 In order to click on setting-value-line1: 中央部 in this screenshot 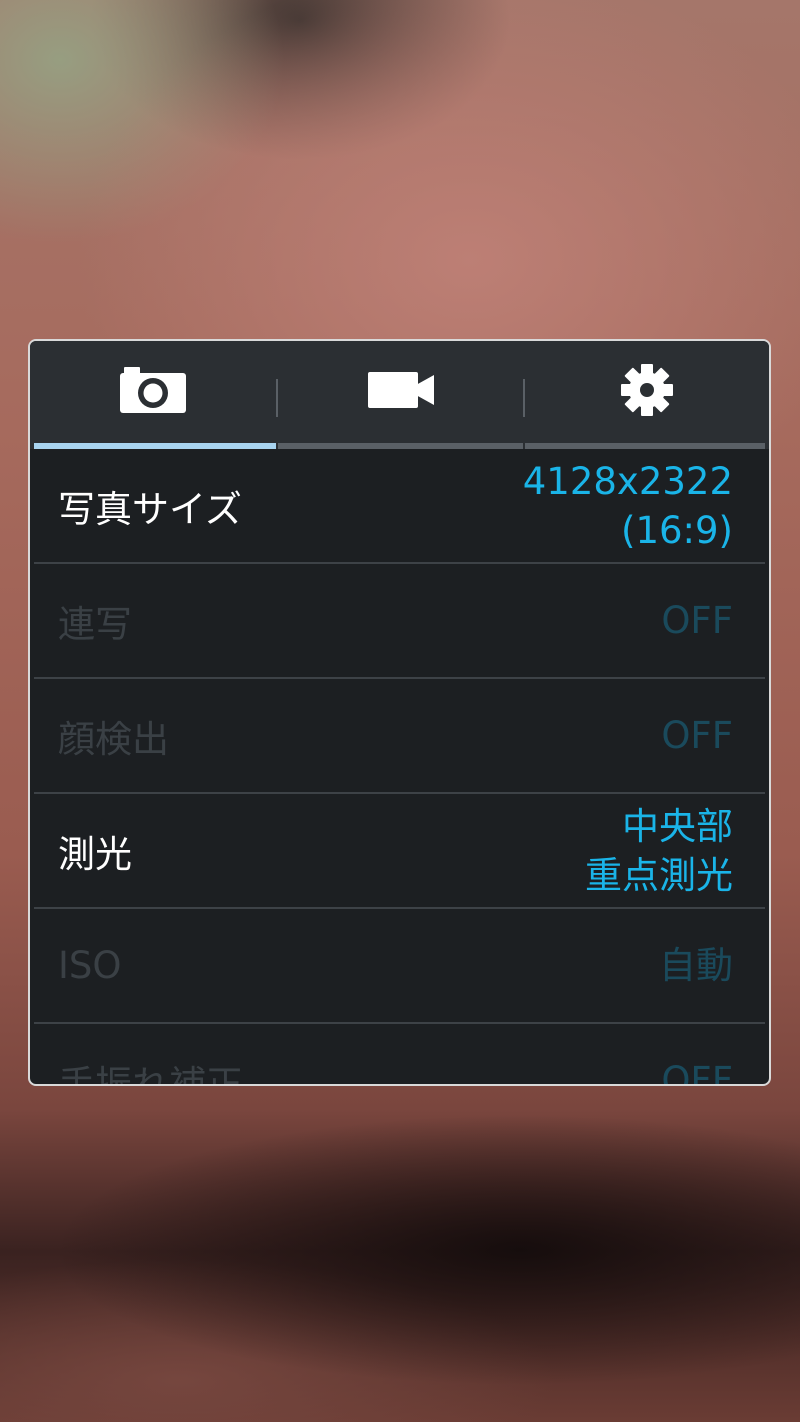, I will do `click(677, 826)`.